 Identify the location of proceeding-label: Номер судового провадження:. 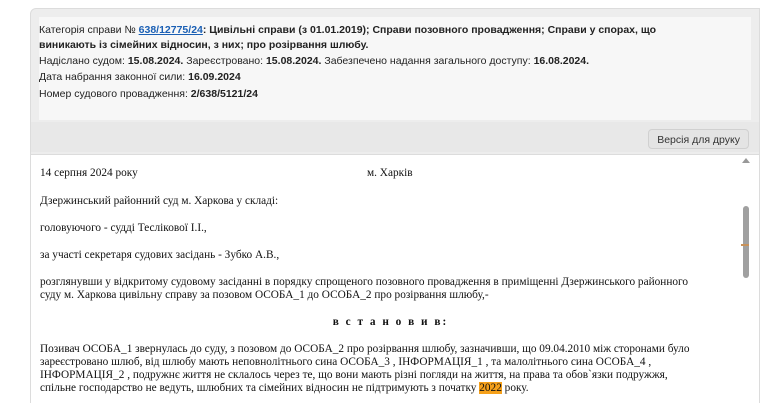
(113, 94).